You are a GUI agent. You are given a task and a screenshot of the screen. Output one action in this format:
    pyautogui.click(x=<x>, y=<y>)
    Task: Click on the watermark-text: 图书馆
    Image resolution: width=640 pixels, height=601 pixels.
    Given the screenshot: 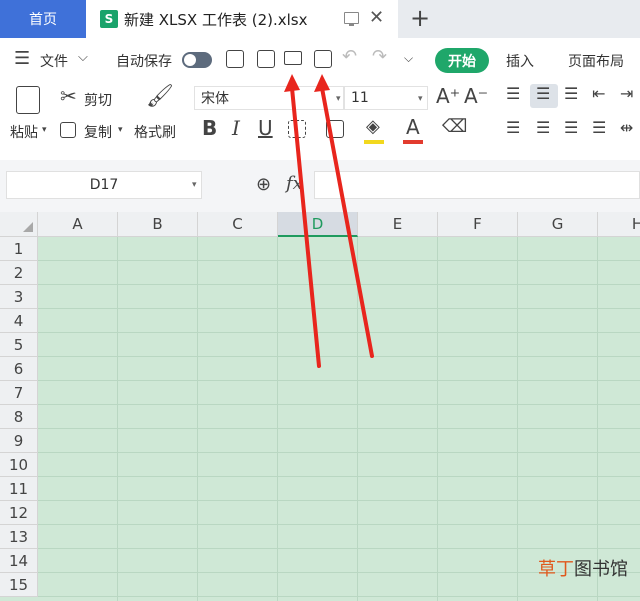 What is the action you would take?
    pyautogui.click(x=601, y=569)
    